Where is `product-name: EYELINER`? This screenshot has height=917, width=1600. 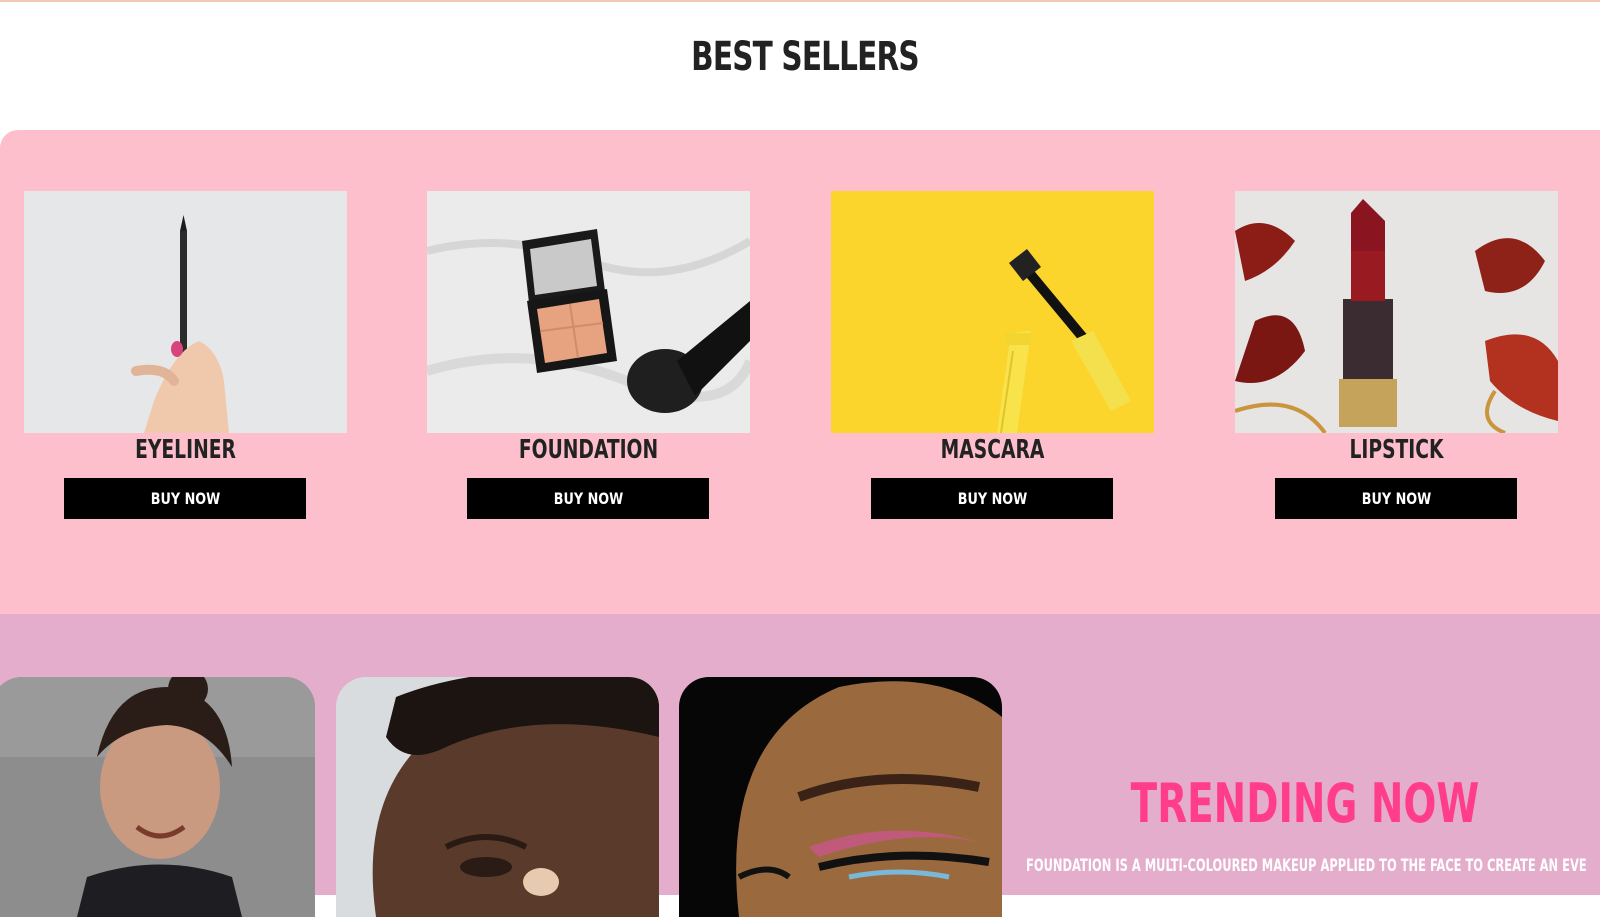
product-name: EYELINER is located at coordinates (185, 450).